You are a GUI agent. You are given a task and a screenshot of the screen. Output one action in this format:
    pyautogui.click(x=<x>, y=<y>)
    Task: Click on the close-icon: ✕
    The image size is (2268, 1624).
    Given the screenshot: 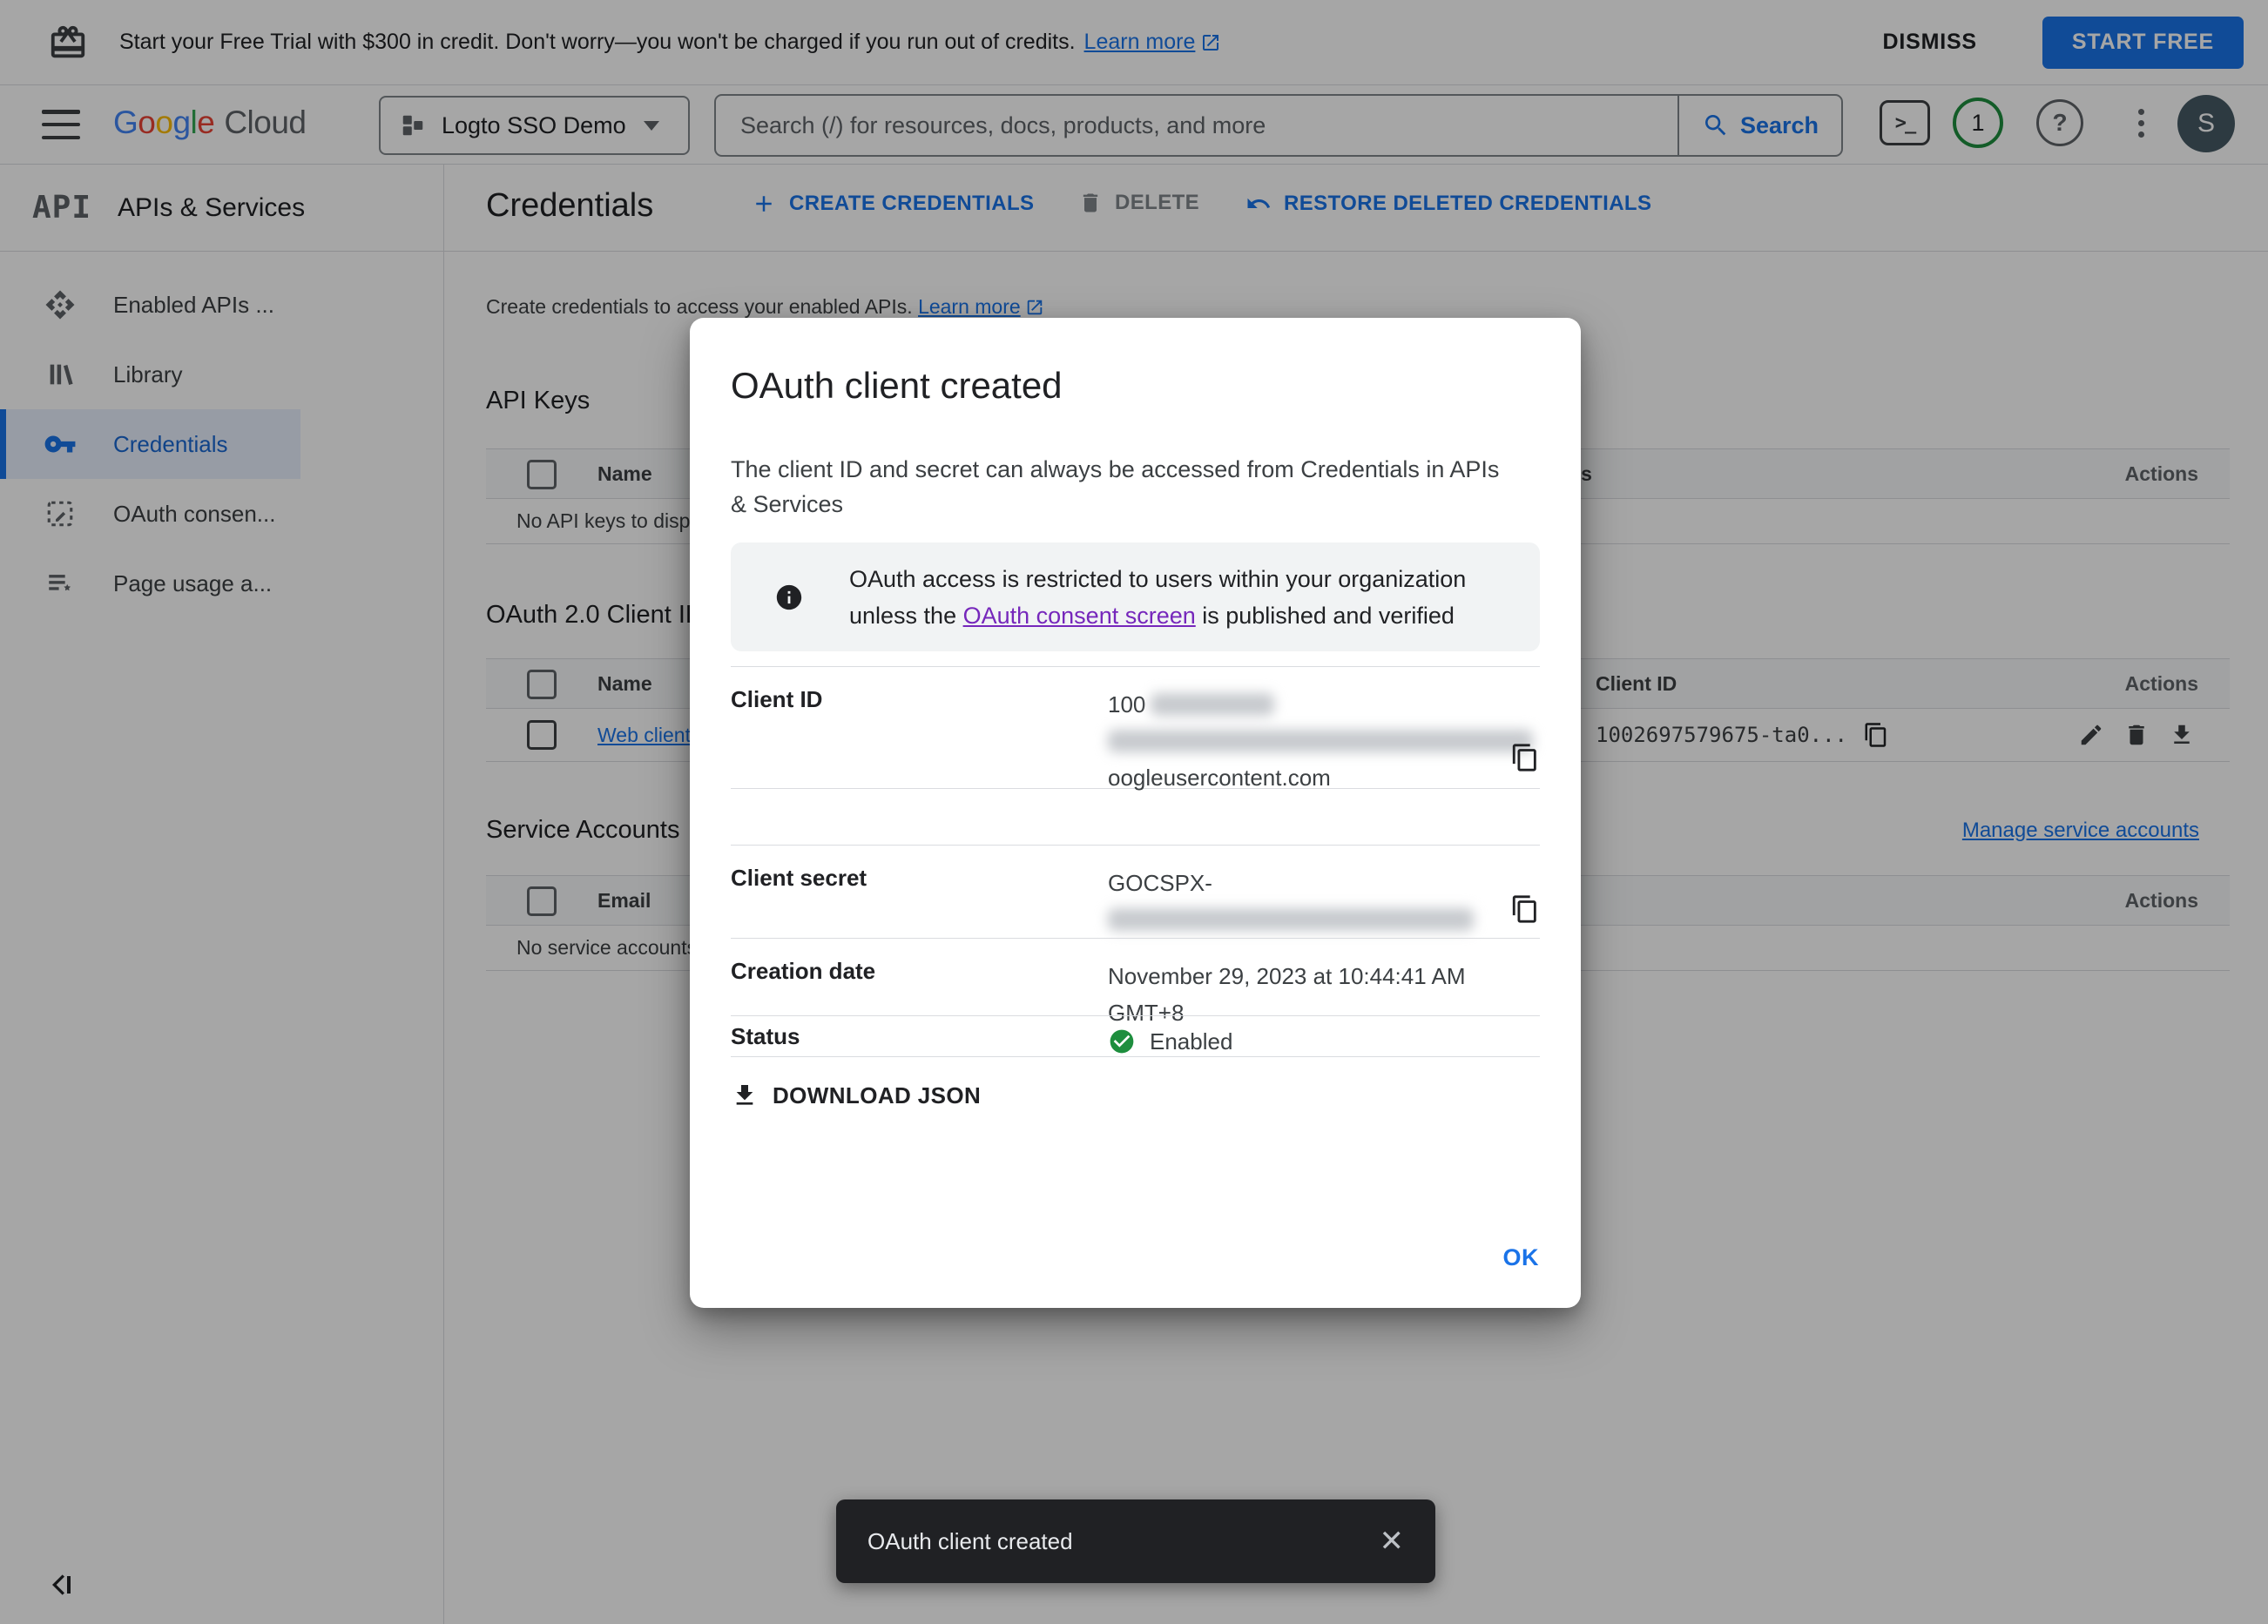 What is the action you would take?
    pyautogui.click(x=1392, y=1541)
    